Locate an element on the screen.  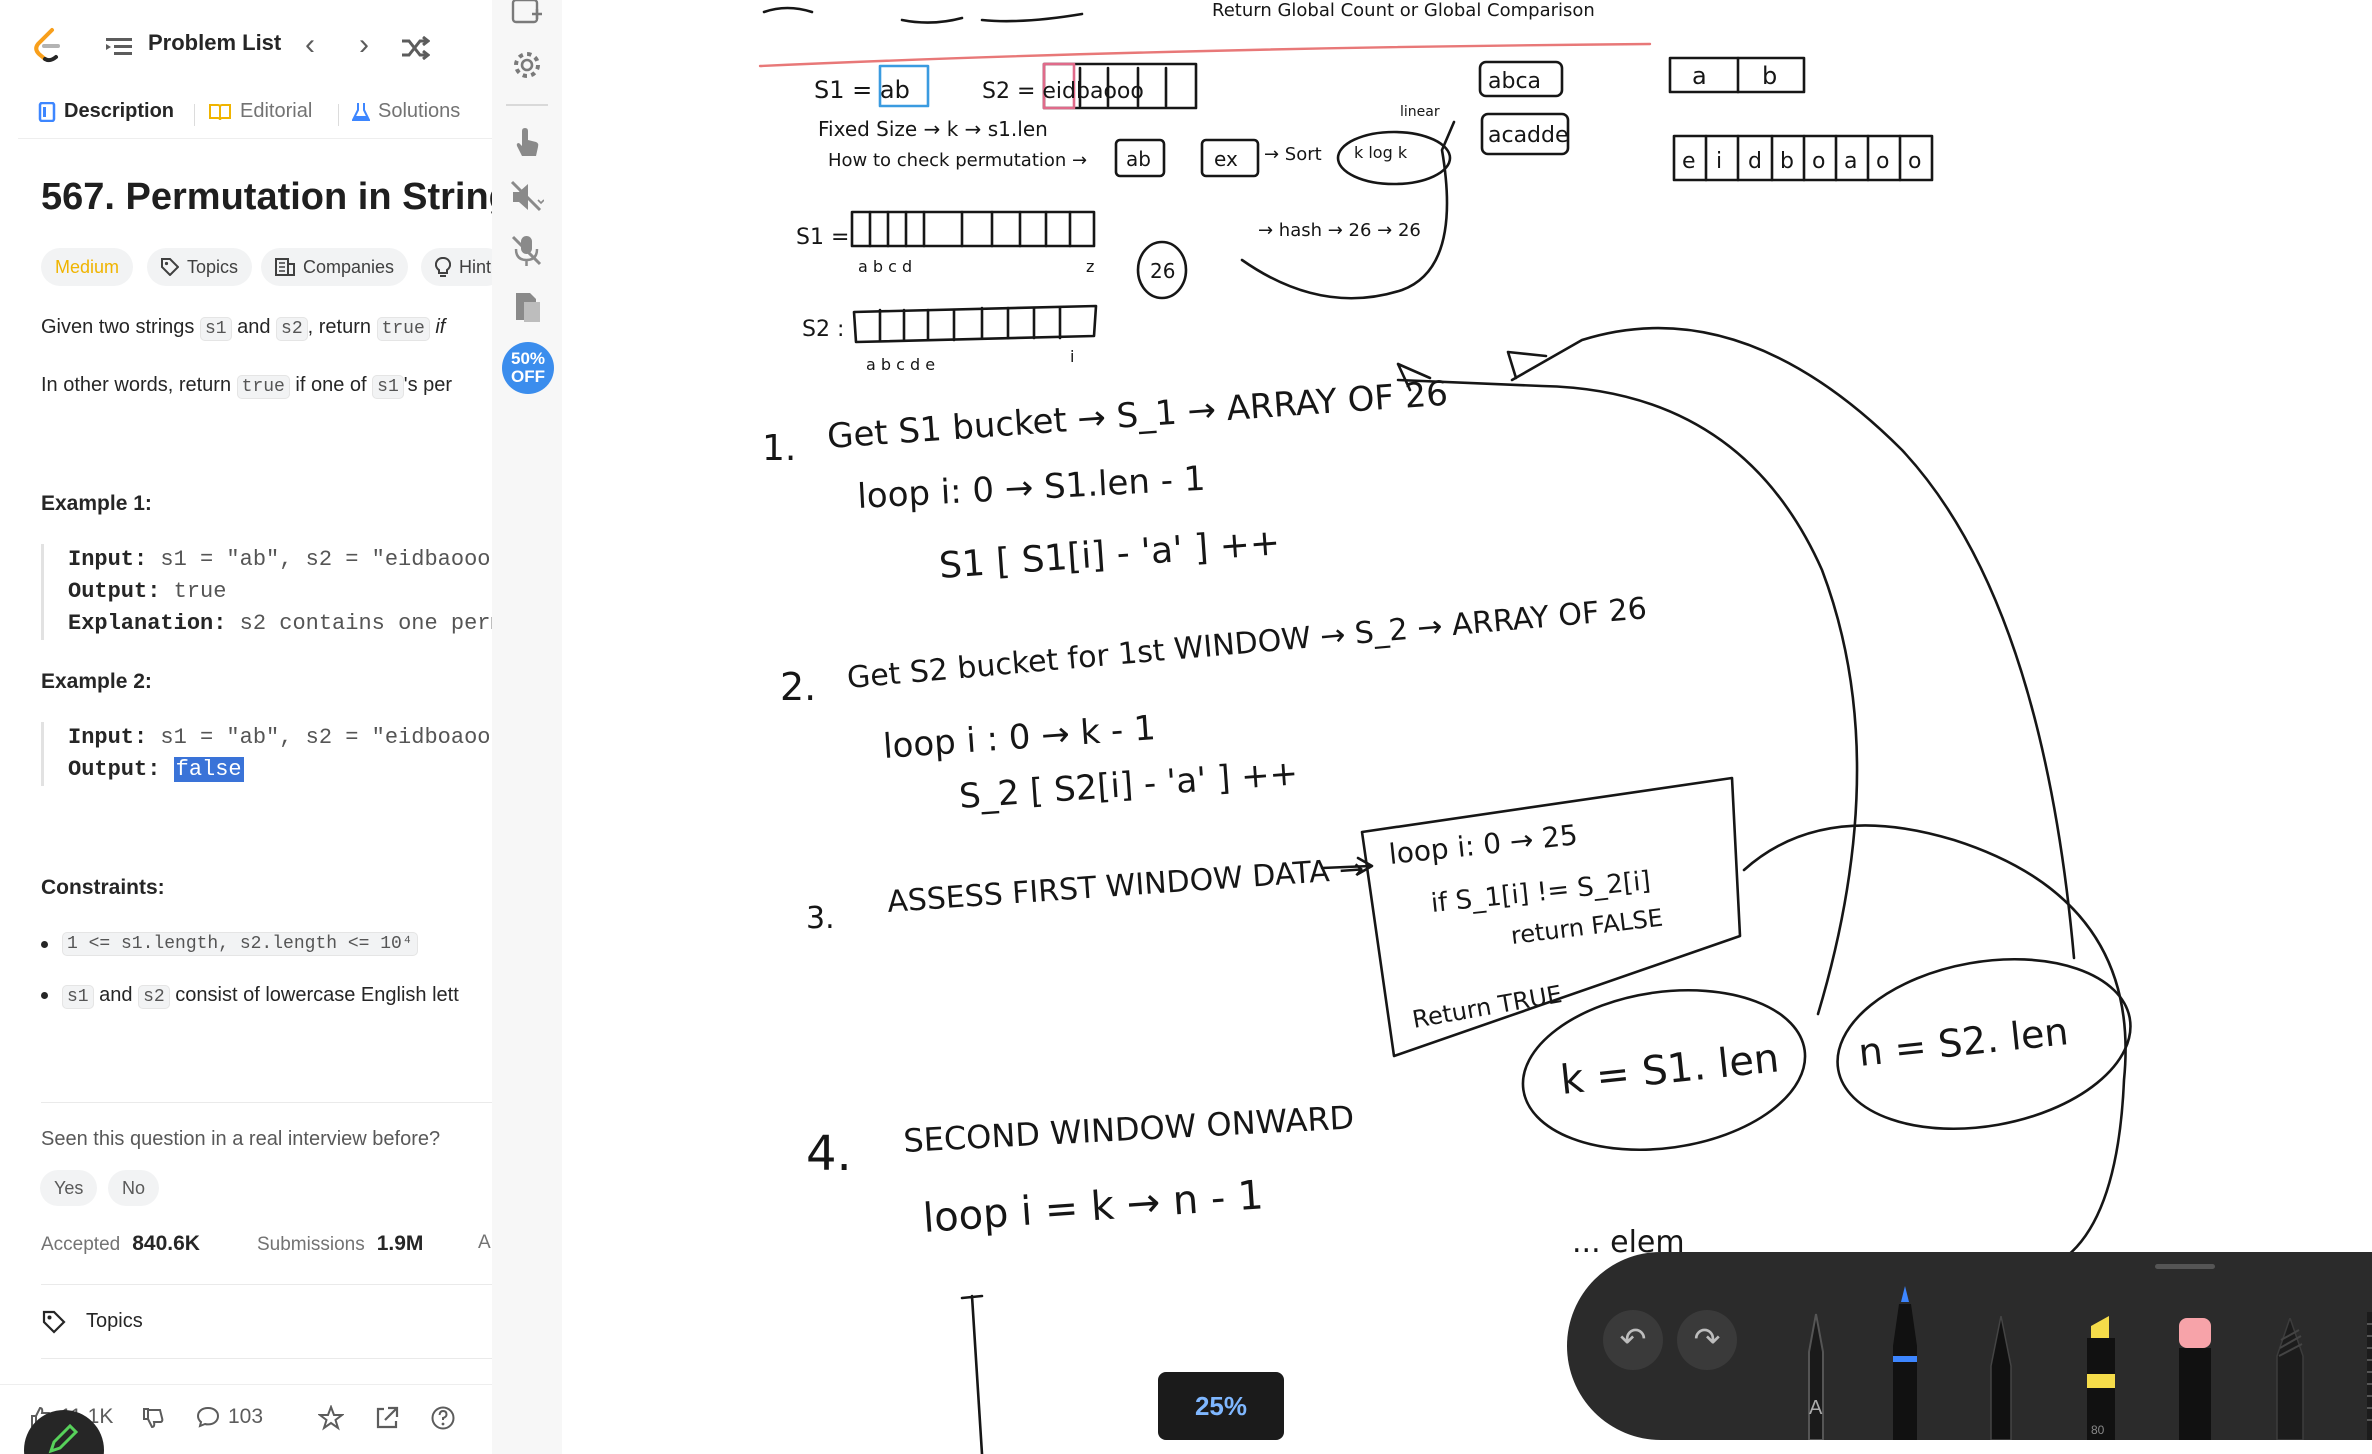
problem-list-link: Problem List is located at coordinates (214, 43).